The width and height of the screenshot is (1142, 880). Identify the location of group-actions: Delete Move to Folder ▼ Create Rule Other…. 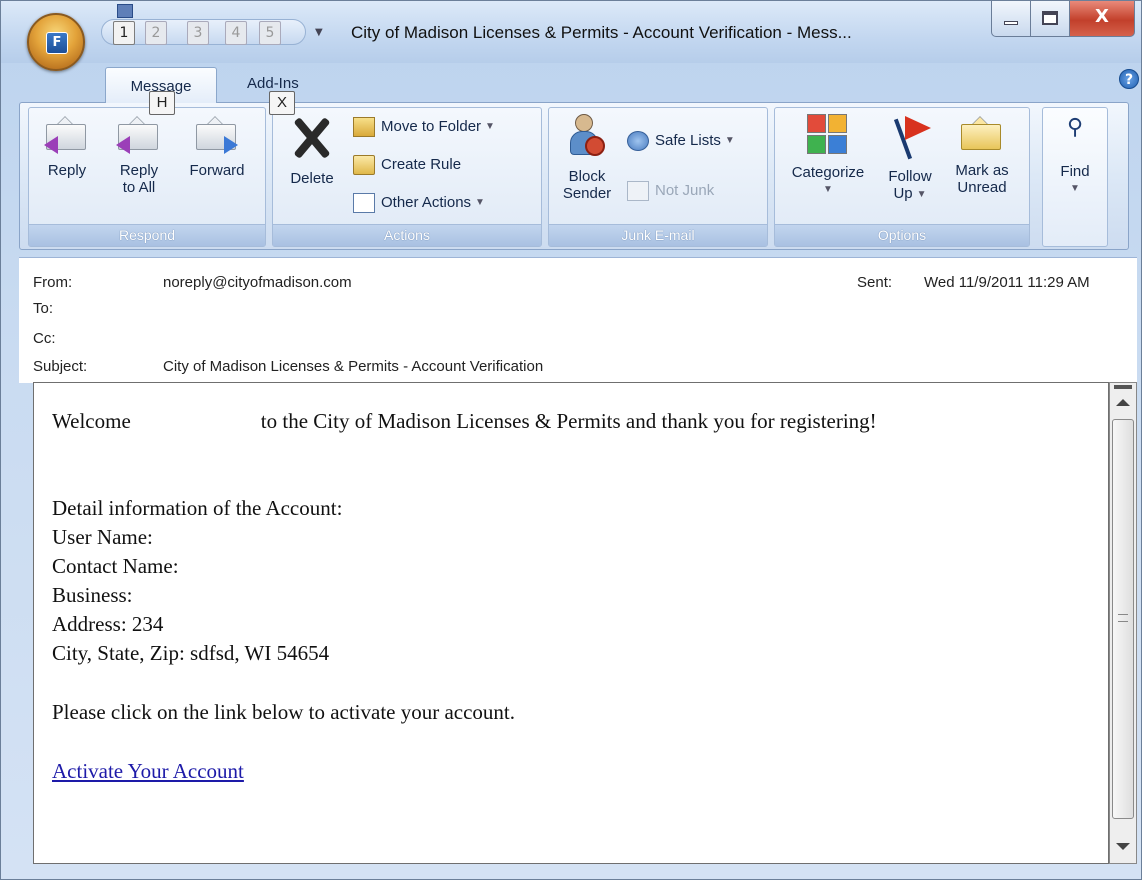
(407, 177).